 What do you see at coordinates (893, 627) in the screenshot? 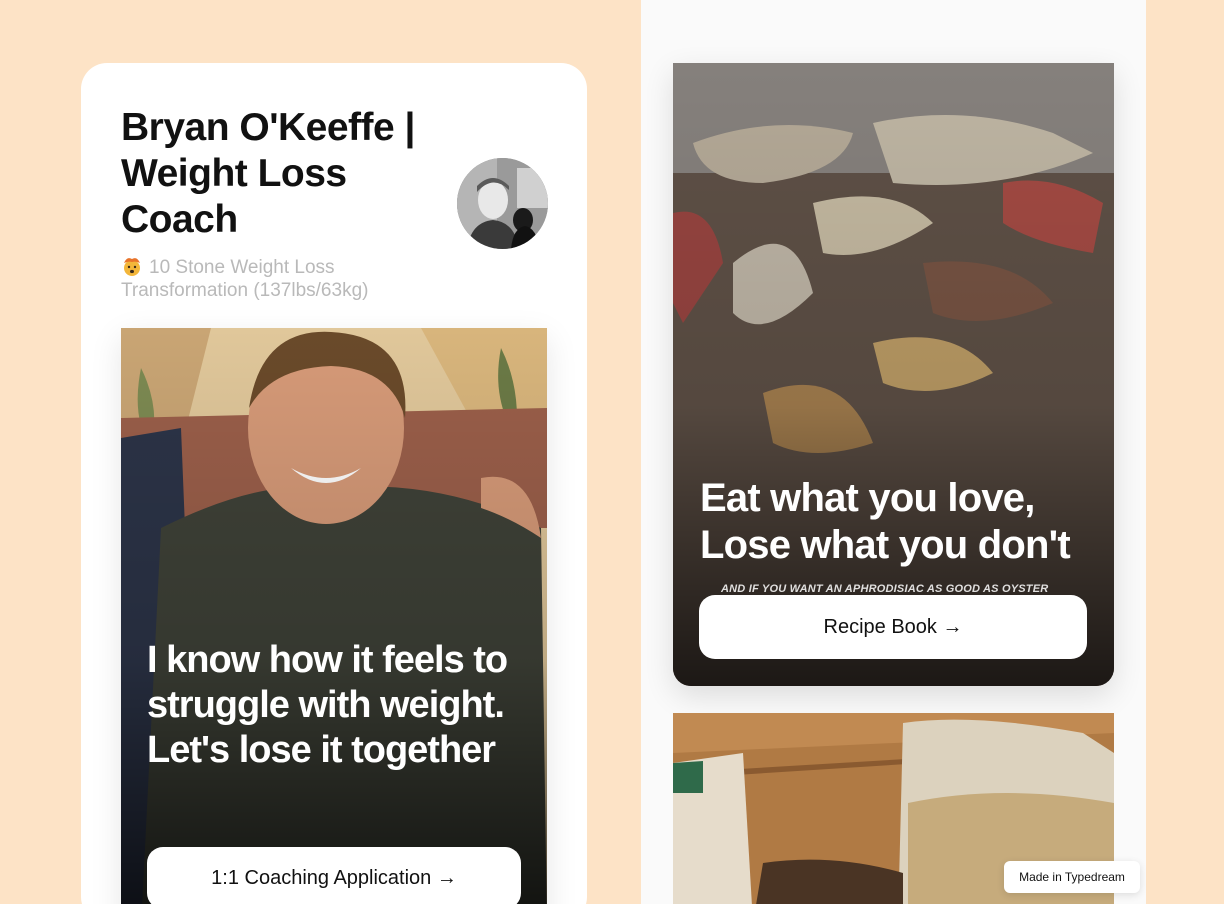
I see `recipe-book-button: Recipe Book →` at bounding box center [893, 627].